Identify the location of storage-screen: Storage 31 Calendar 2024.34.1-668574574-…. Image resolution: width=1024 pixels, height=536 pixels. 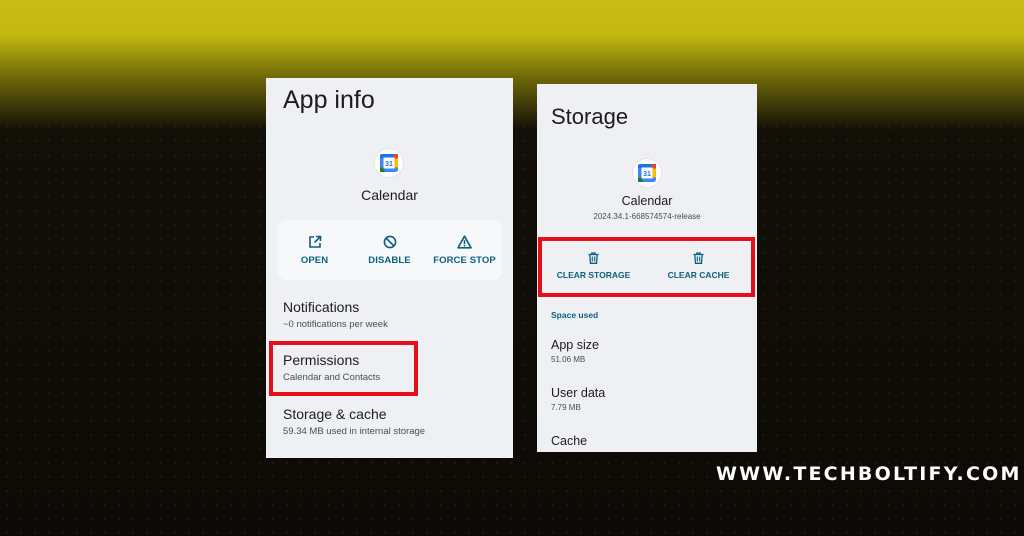
(647, 268).